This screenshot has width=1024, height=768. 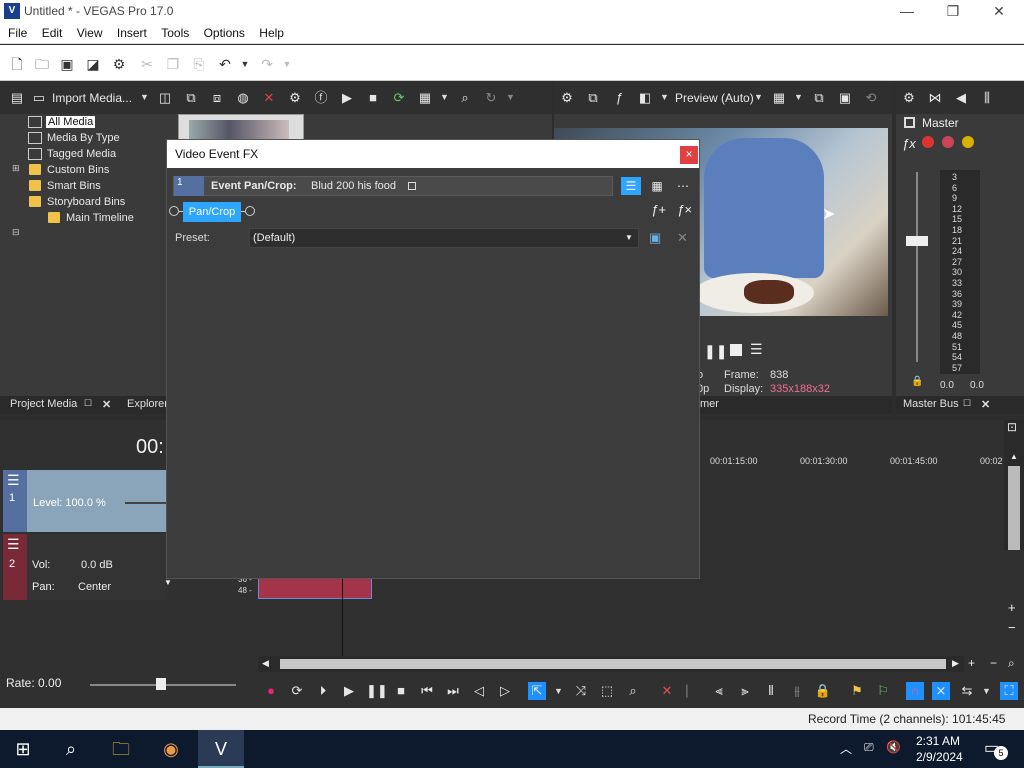 What do you see at coordinates (771, 691) in the screenshot?
I see `split-icon: ⫴` at bounding box center [771, 691].